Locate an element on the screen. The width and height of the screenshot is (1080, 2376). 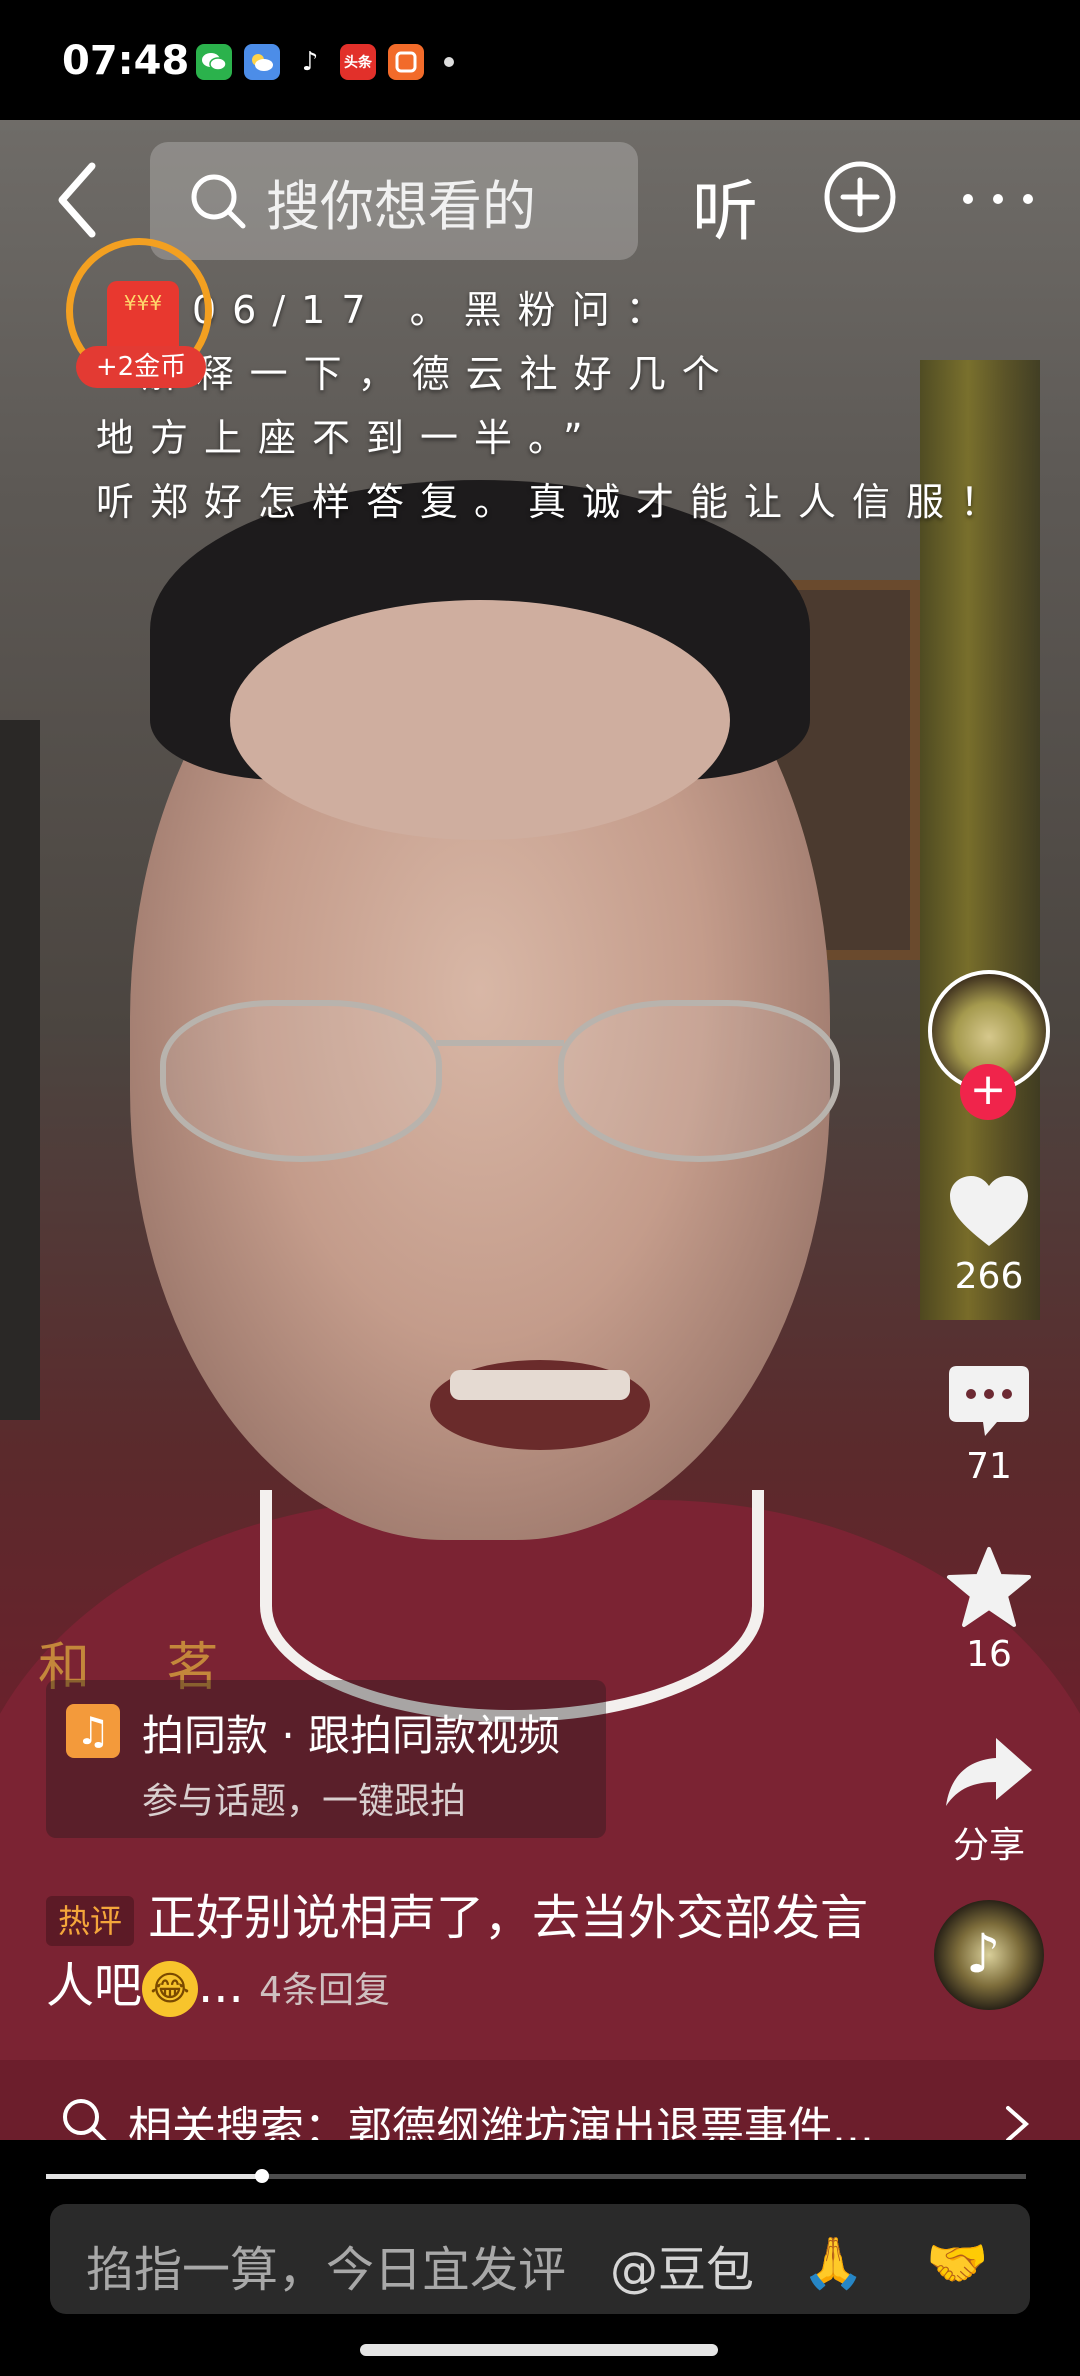
share-button: 分享 is located at coordinates (989, 1801).